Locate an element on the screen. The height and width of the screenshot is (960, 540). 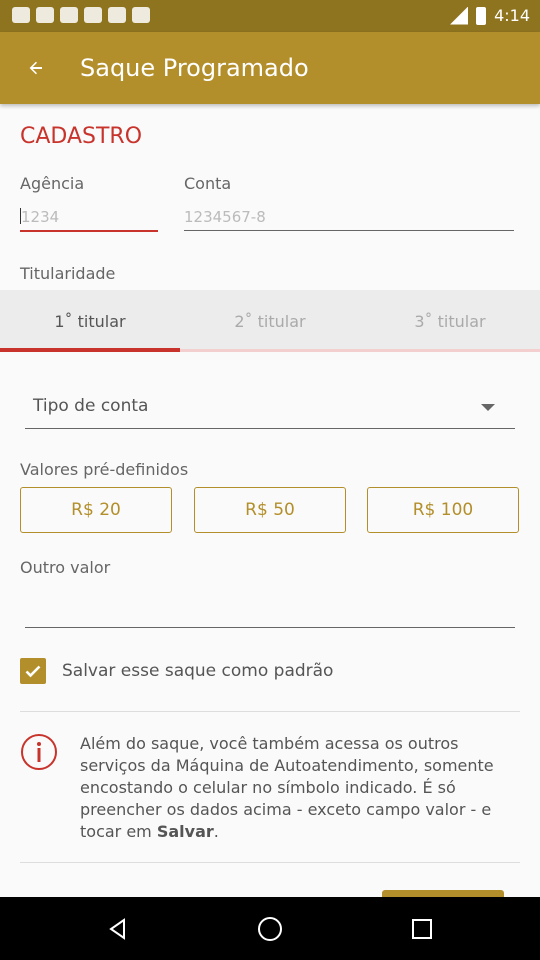
triangle-back-icon is located at coordinates (117, 929).